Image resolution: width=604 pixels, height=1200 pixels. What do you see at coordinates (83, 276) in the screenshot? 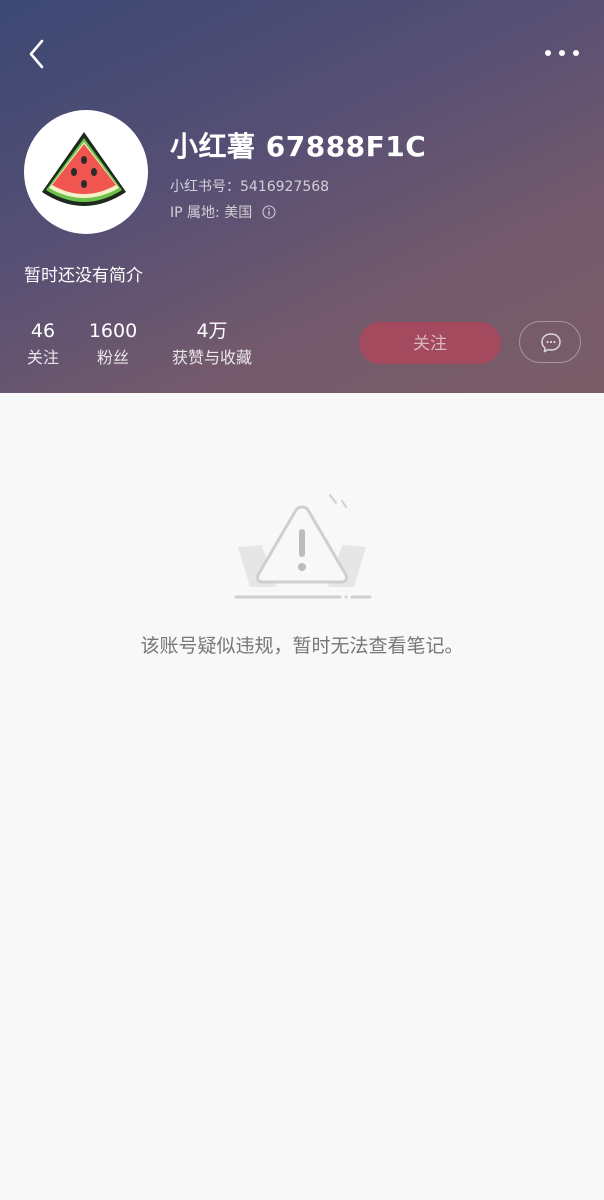
I see `profile-bio: 暂时还没有简介` at bounding box center [83, 276].